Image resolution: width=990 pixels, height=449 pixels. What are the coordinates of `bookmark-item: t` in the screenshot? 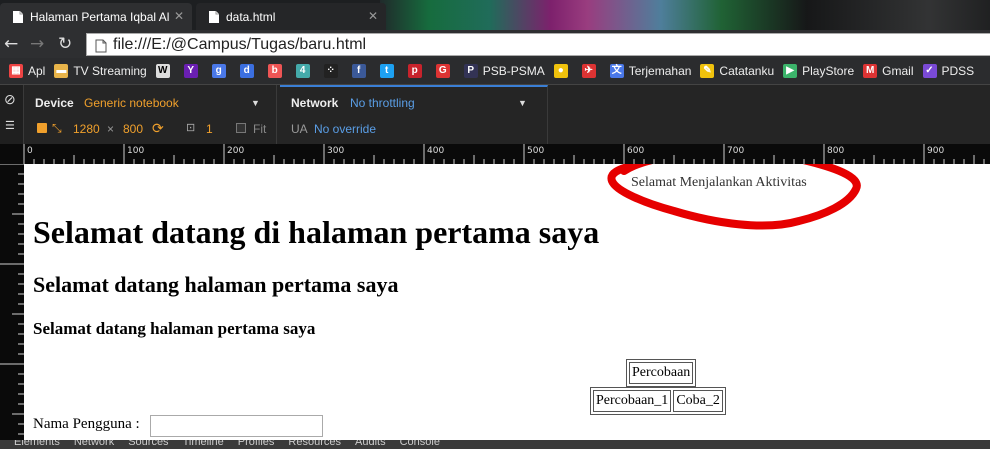 It's located at (389, 71).